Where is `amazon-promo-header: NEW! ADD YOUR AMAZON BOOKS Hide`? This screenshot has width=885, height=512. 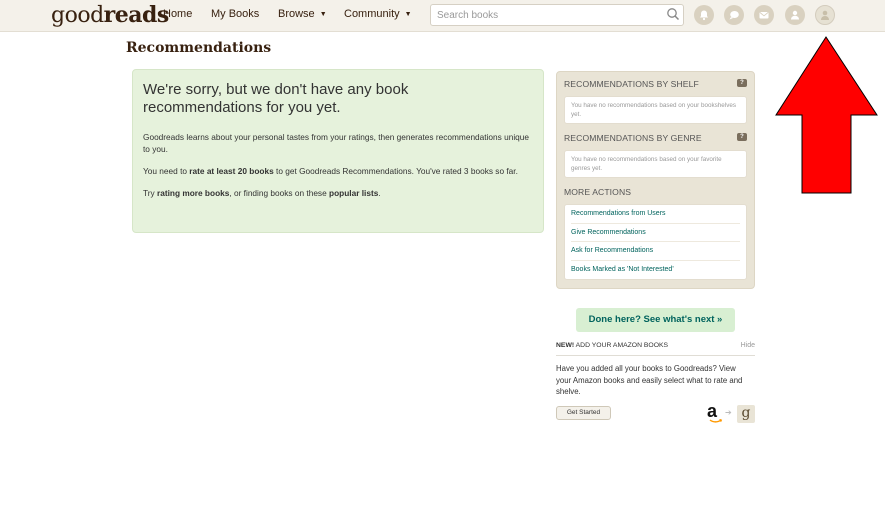
amazon-promo-header: NEW! ADD YOUR AMAZON BOOKS Hide is located at coordinates (655, 349).